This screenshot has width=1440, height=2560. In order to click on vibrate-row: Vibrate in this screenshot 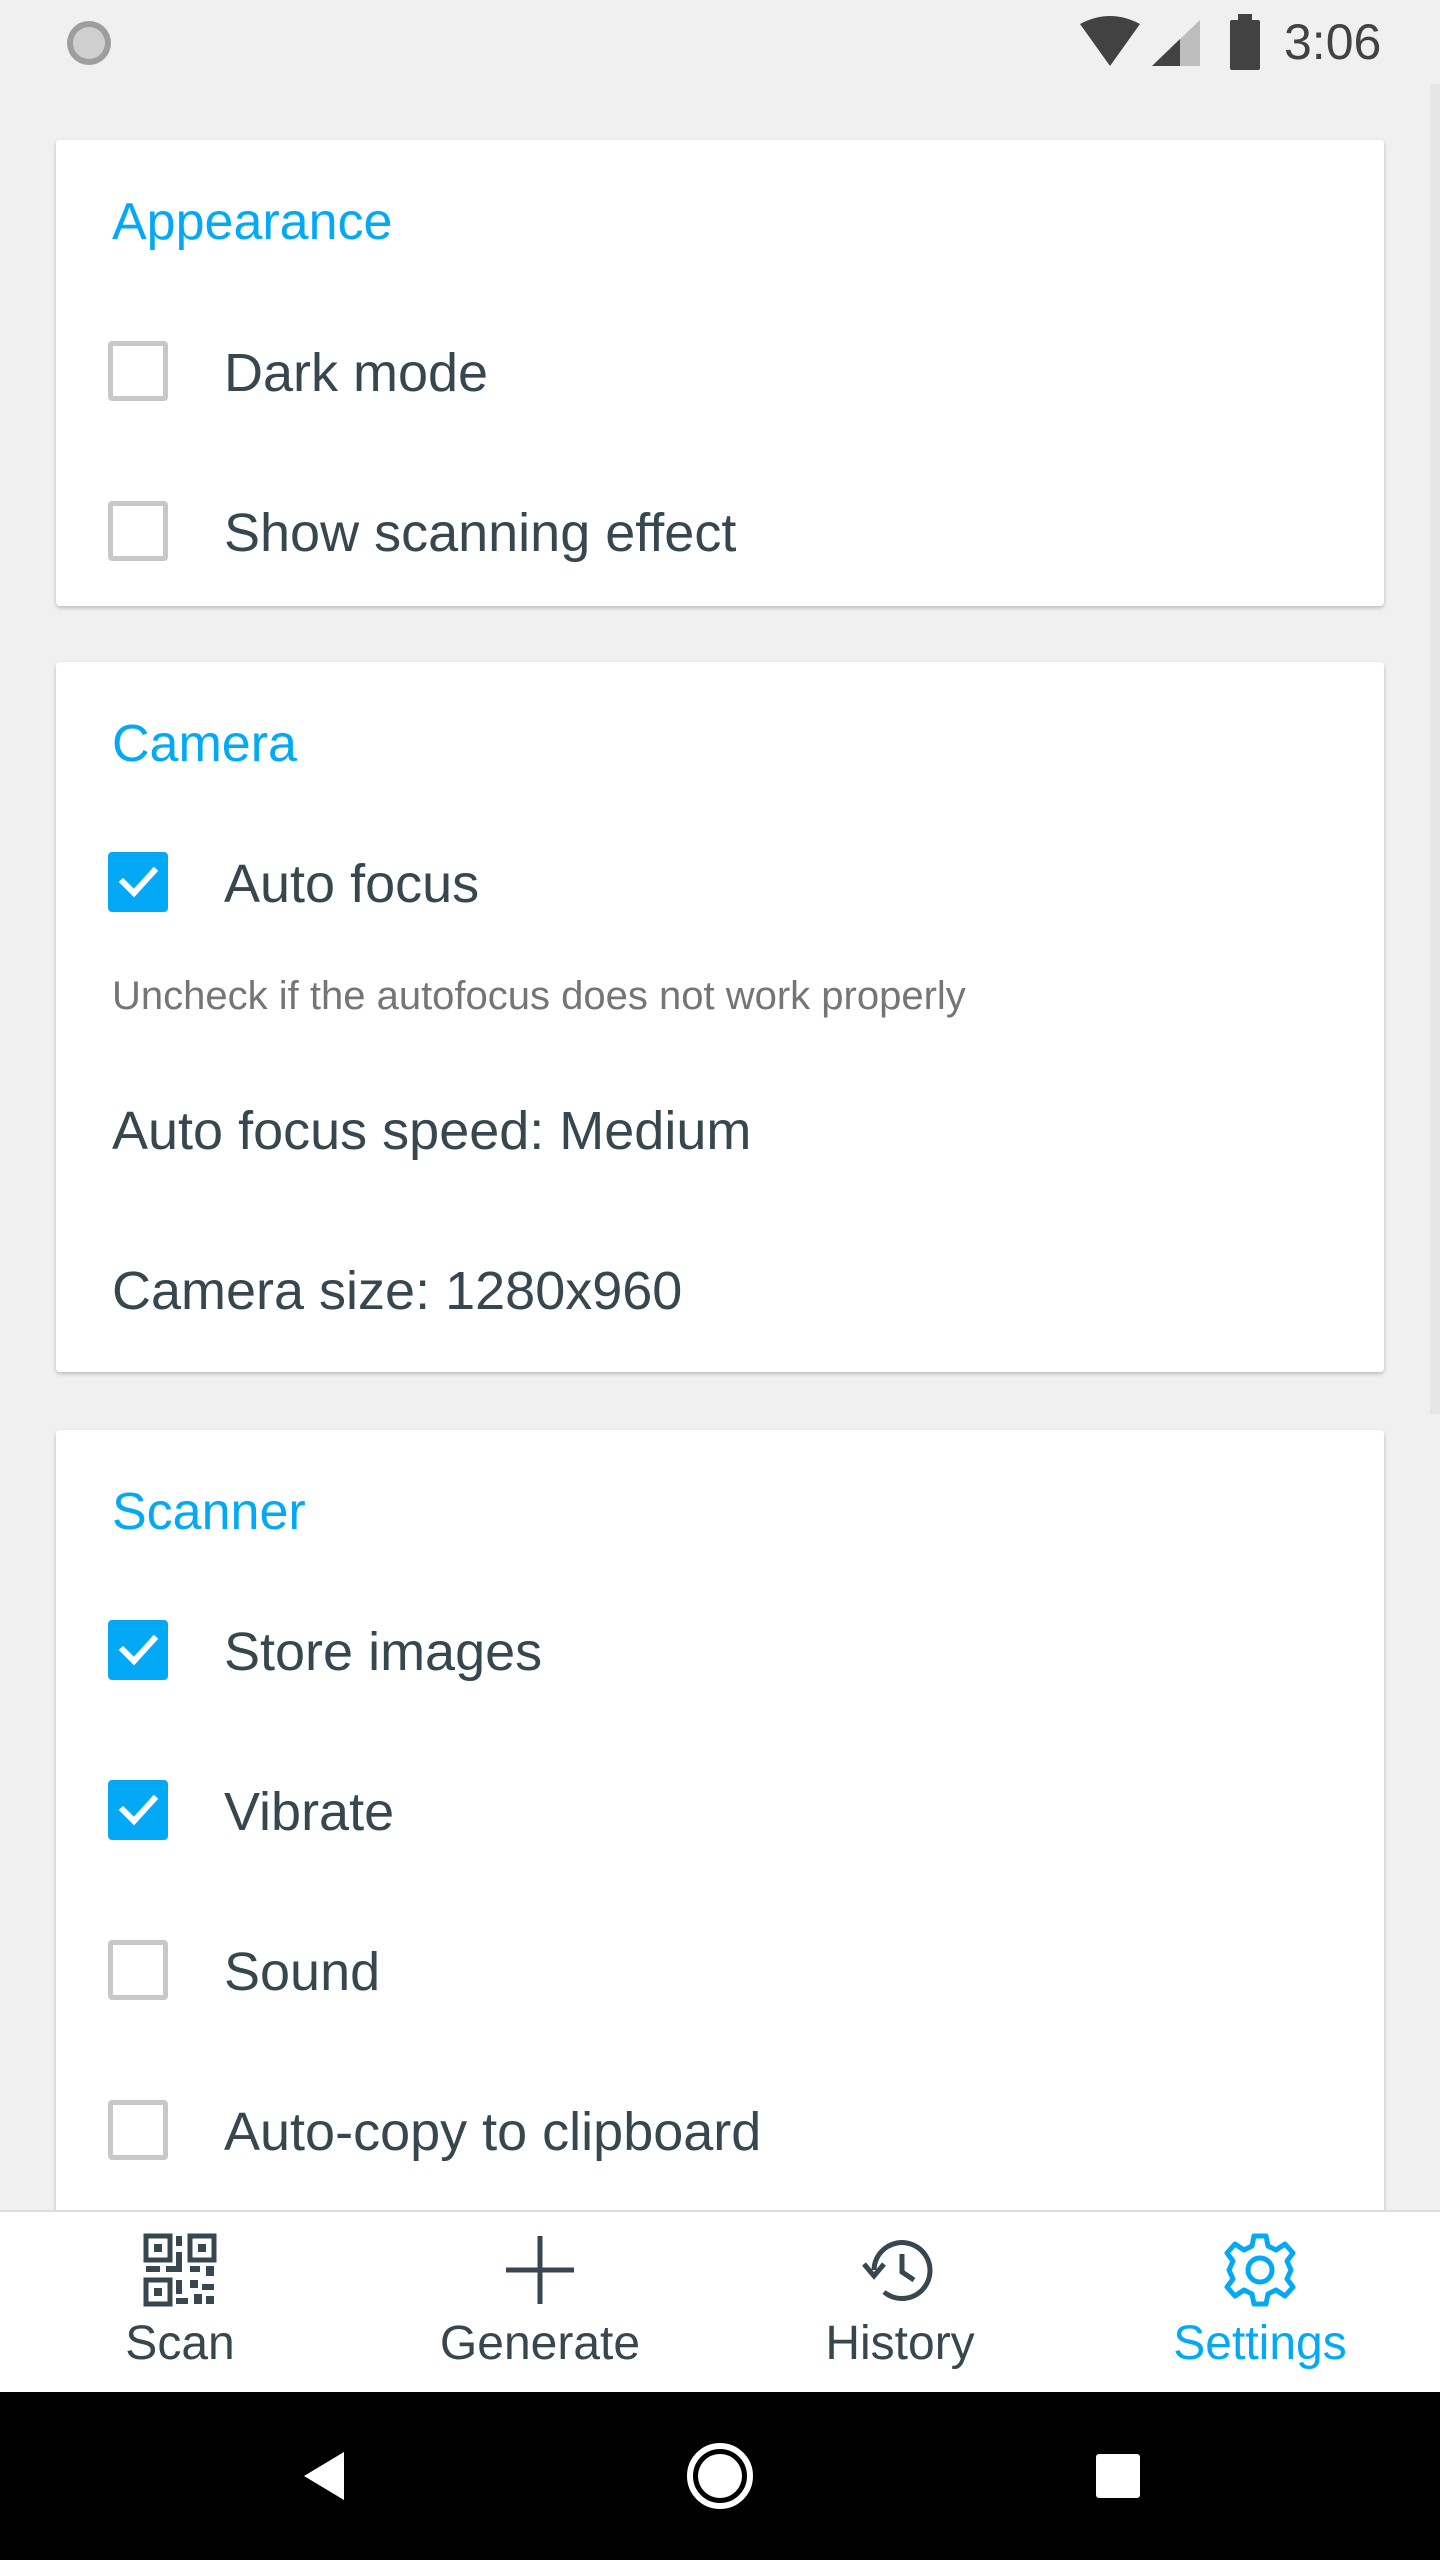, I will do `click(720, 1821)`.